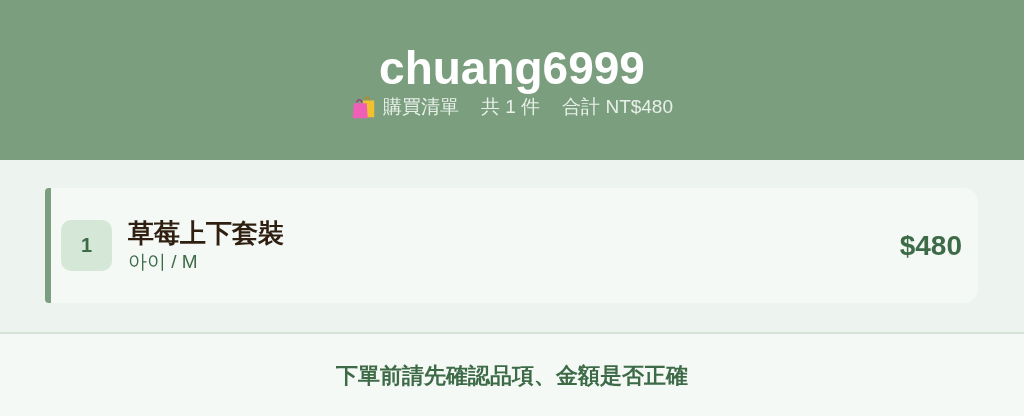 The height and width of the screenshot is (416, 1024). What do you see at coordinates (421, 107) in the screenshot?
I see `list-label: 購買清單` at bounding box center [421, 107].